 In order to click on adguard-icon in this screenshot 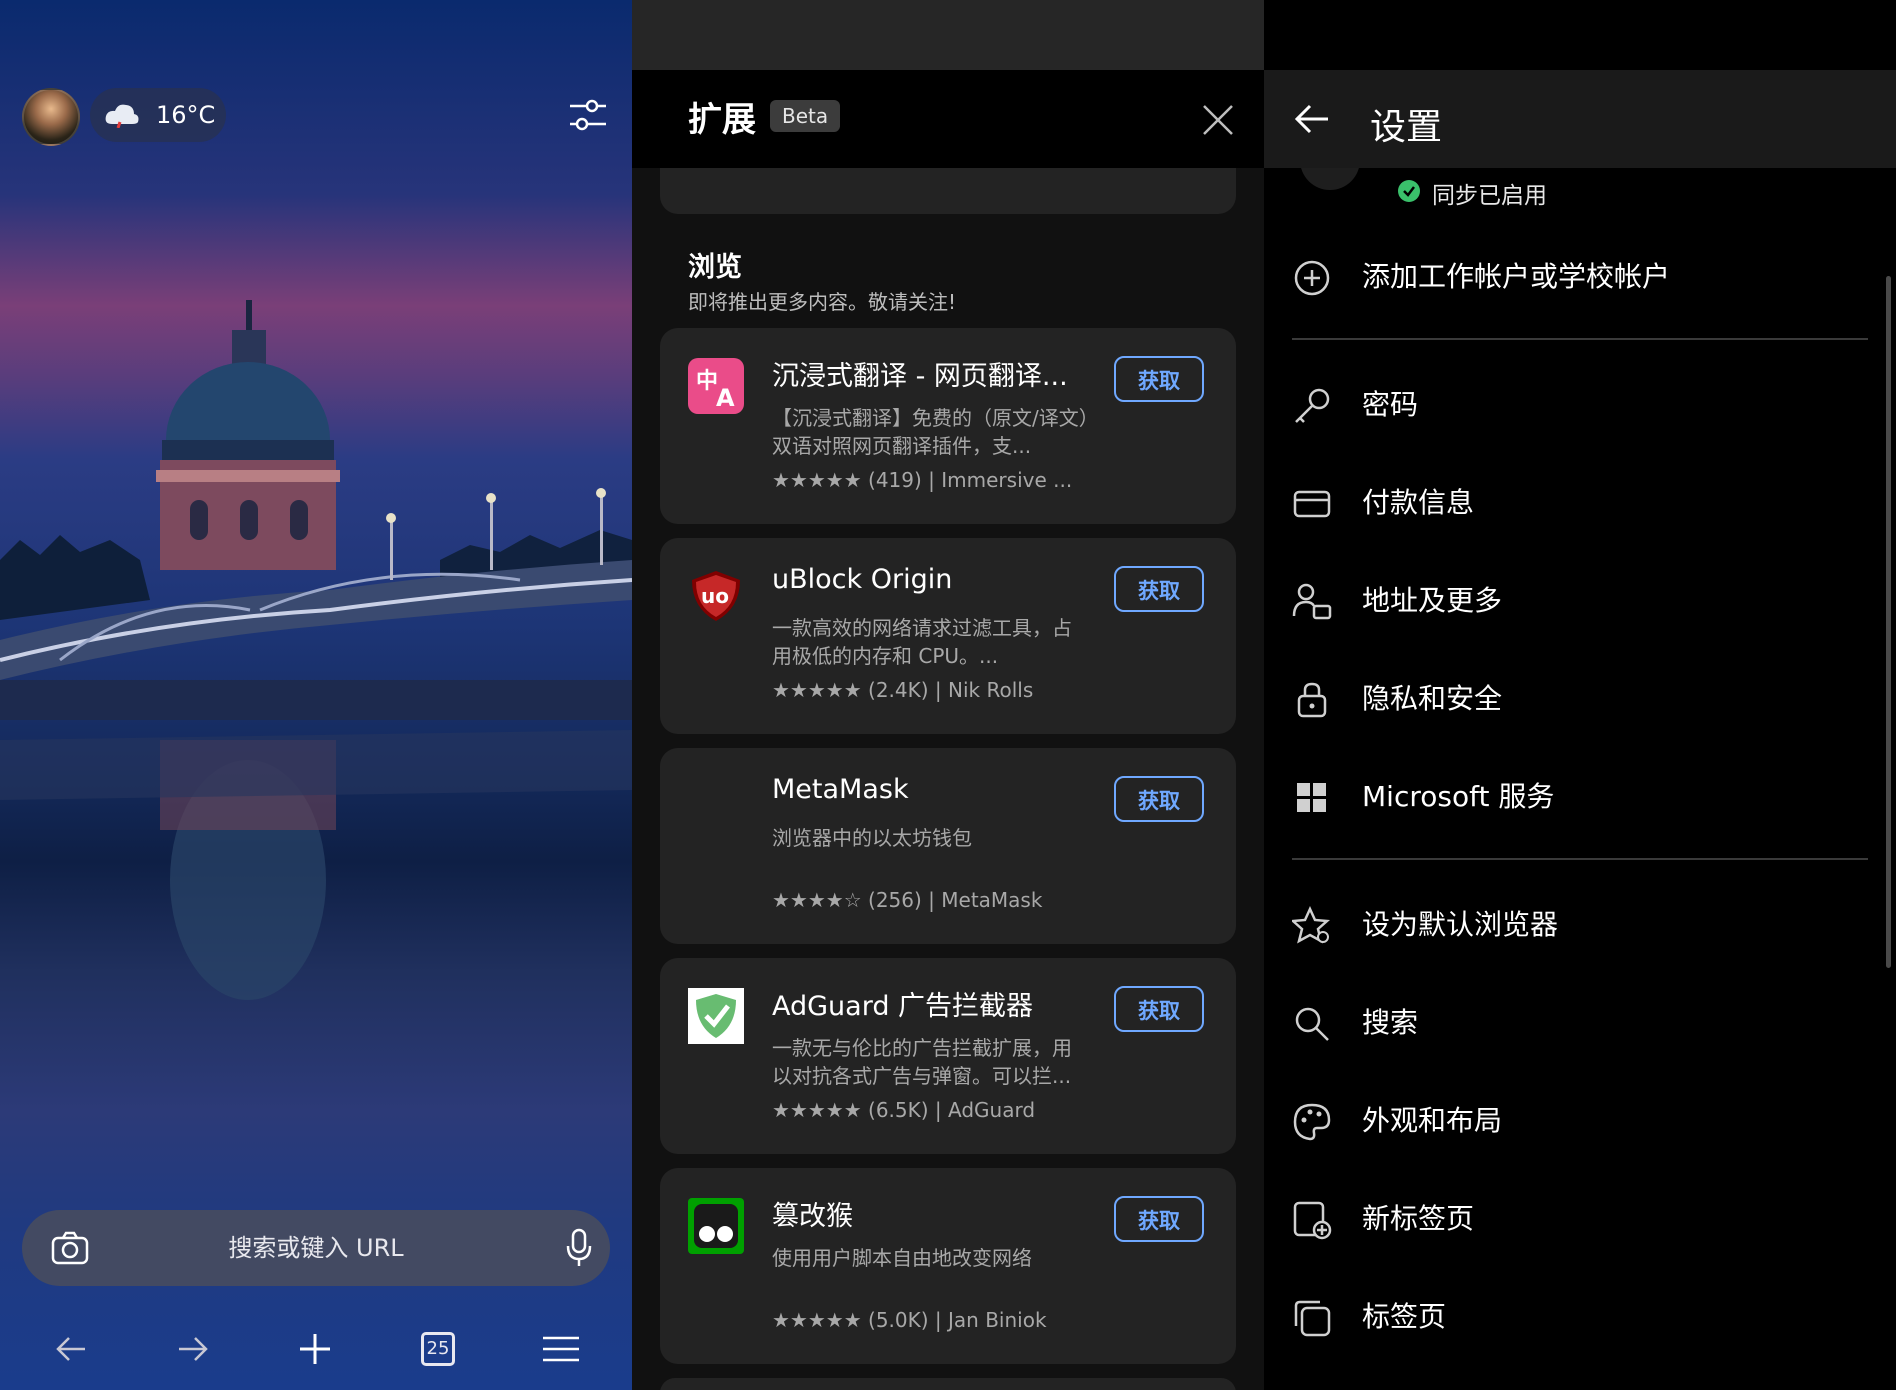, I will do `click(716, 1016)`.